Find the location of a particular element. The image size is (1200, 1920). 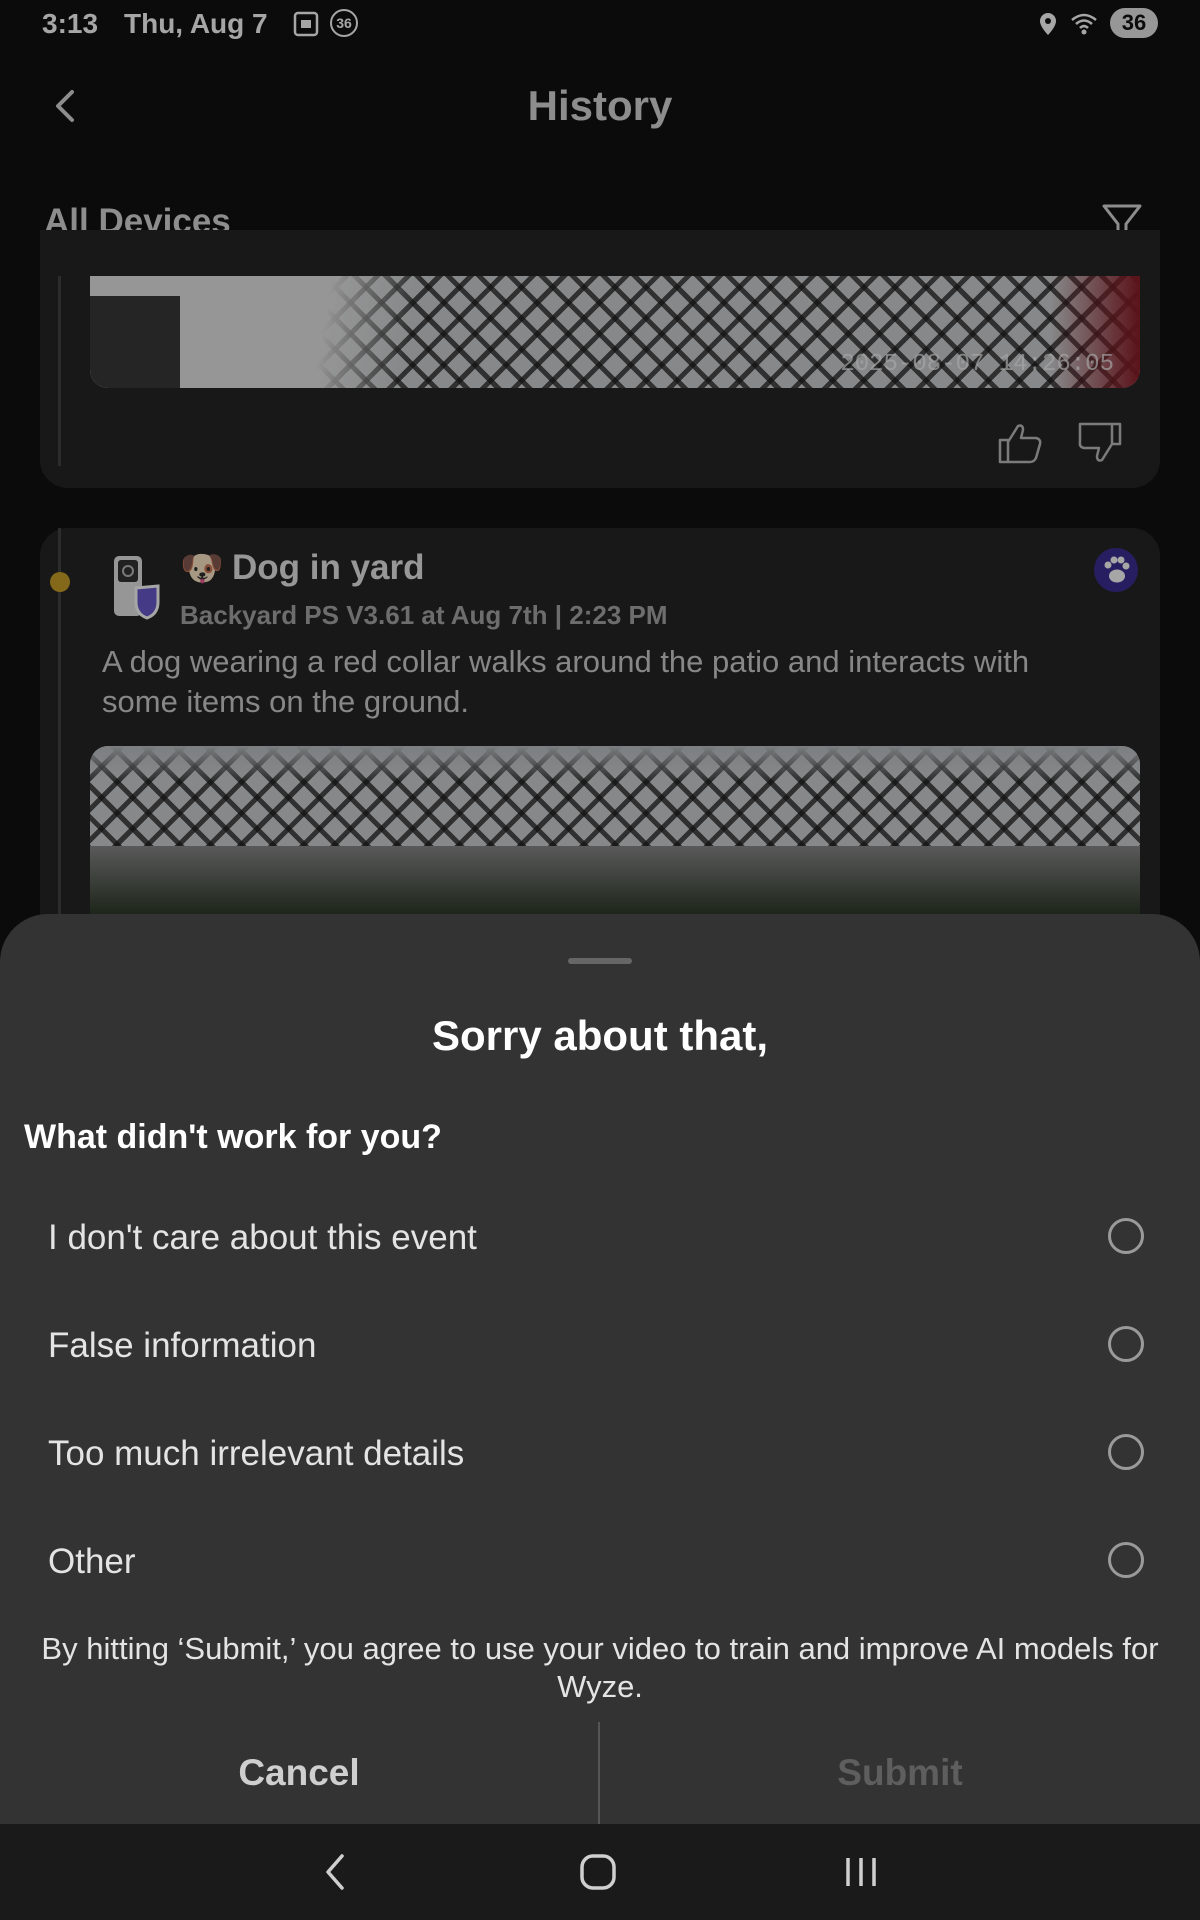

feedback-option: False information is located at coordinates (600, 1346).